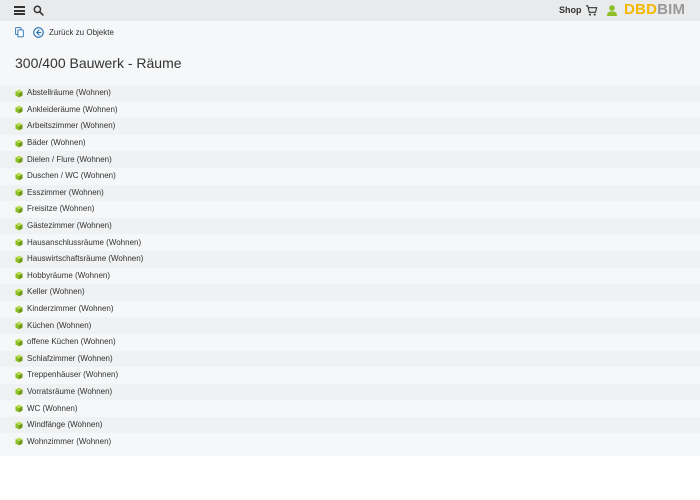  Describe the element at coordinates (72, 109) in the screenshot. I see `room-label: Ankleideräume (Wohnen)` at that location.